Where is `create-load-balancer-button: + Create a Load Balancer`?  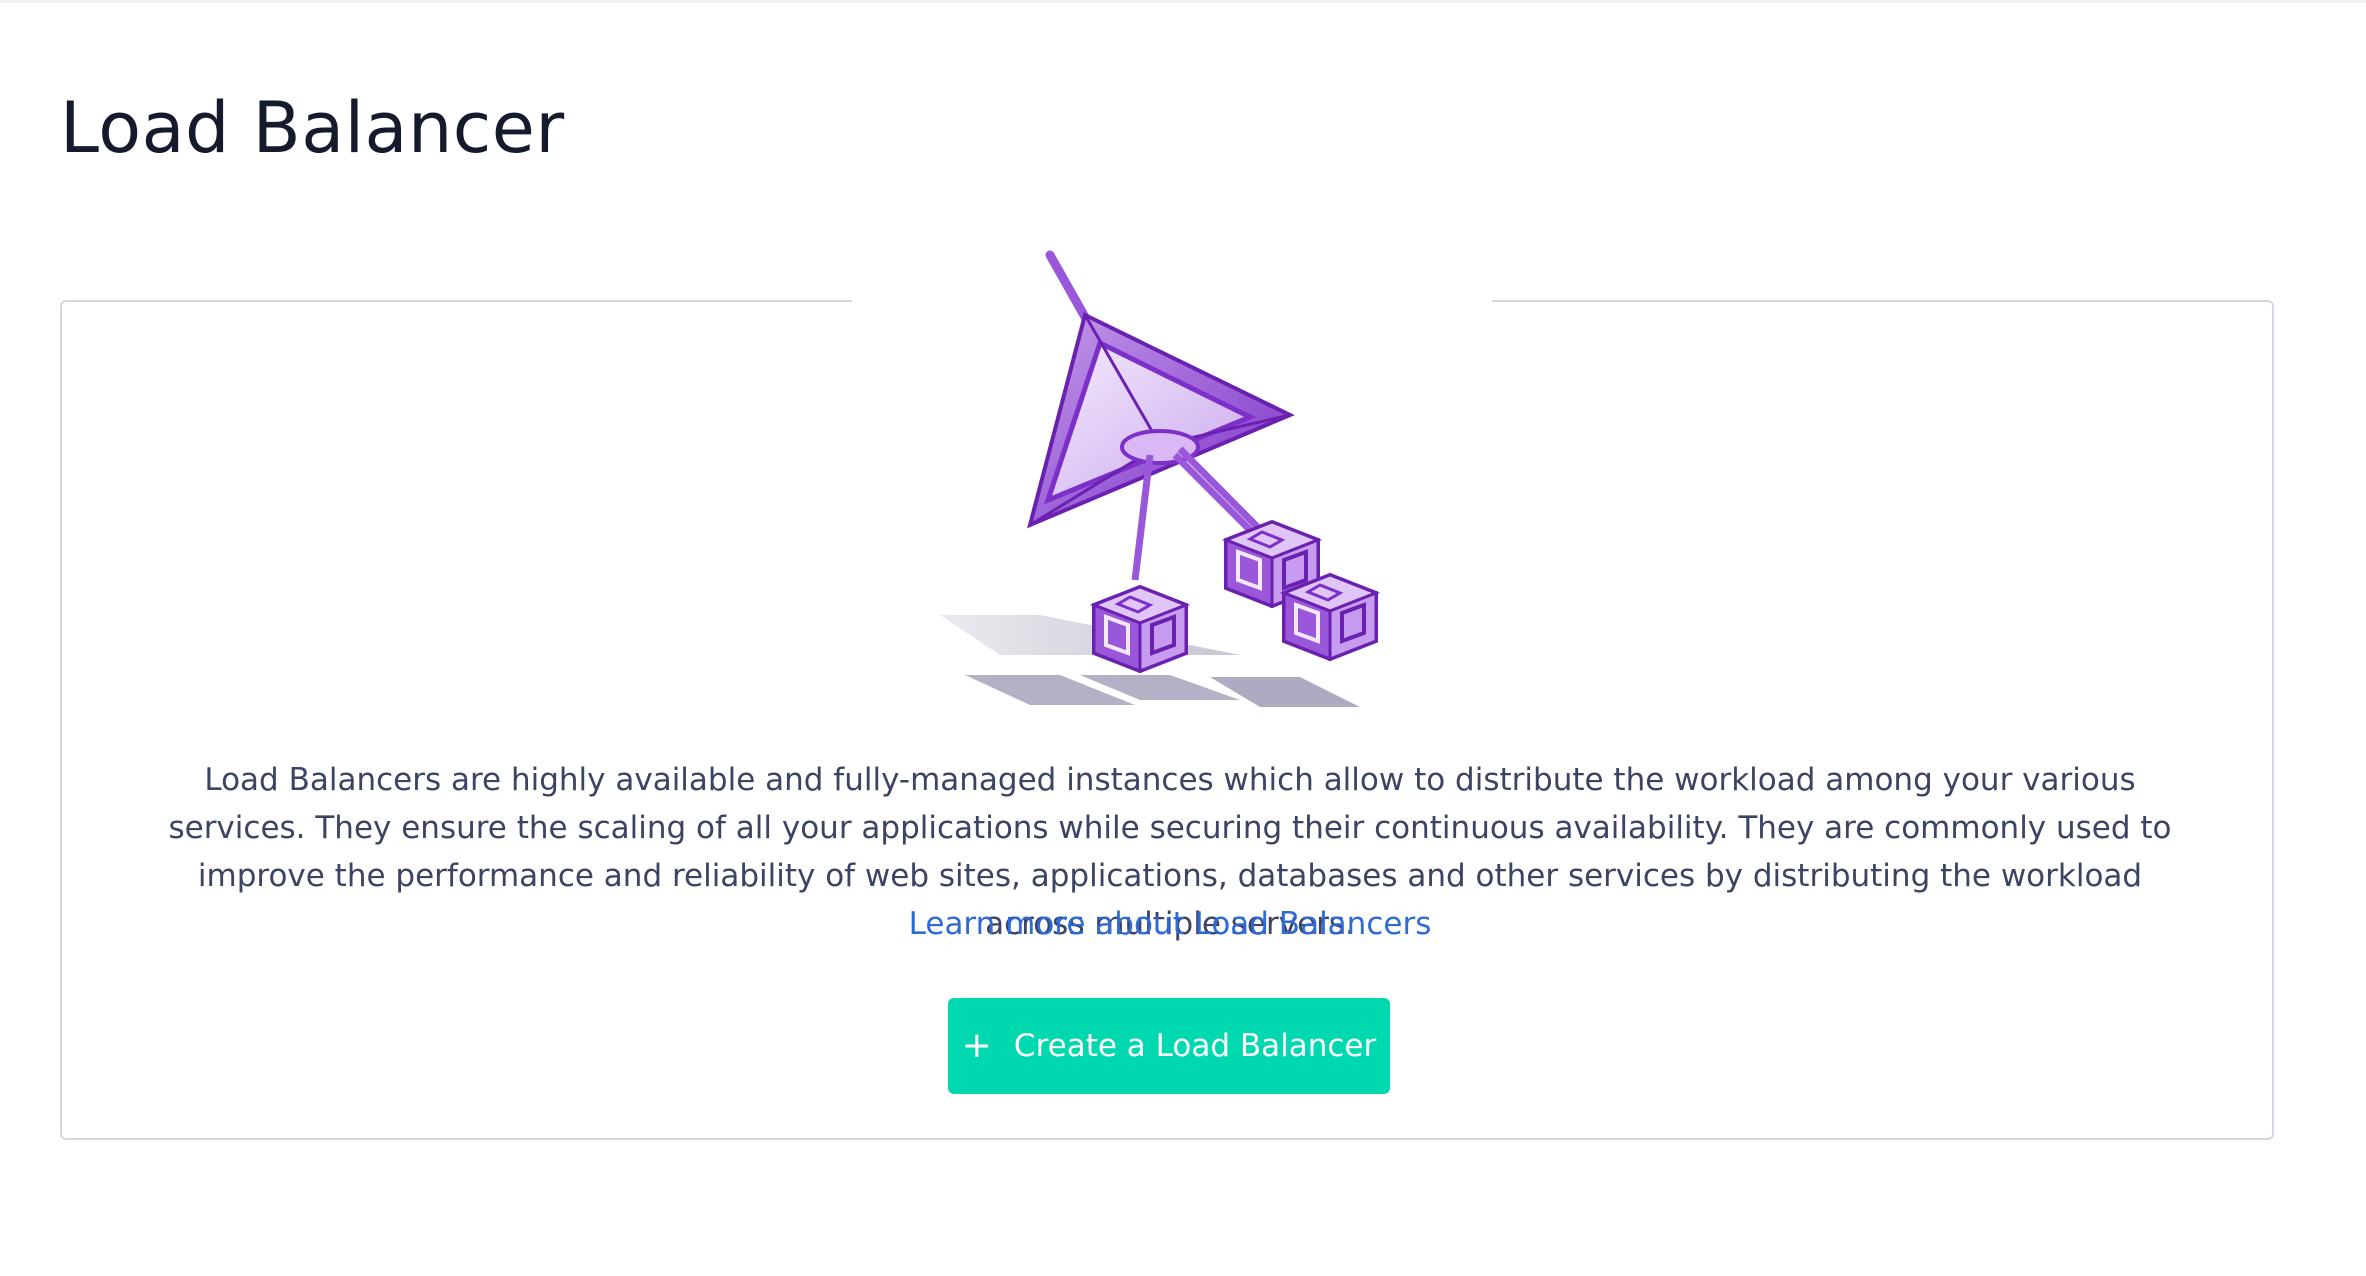 create-load-balancer-button: + Create a Load Balancer is located at coordinates (1169, 1046).